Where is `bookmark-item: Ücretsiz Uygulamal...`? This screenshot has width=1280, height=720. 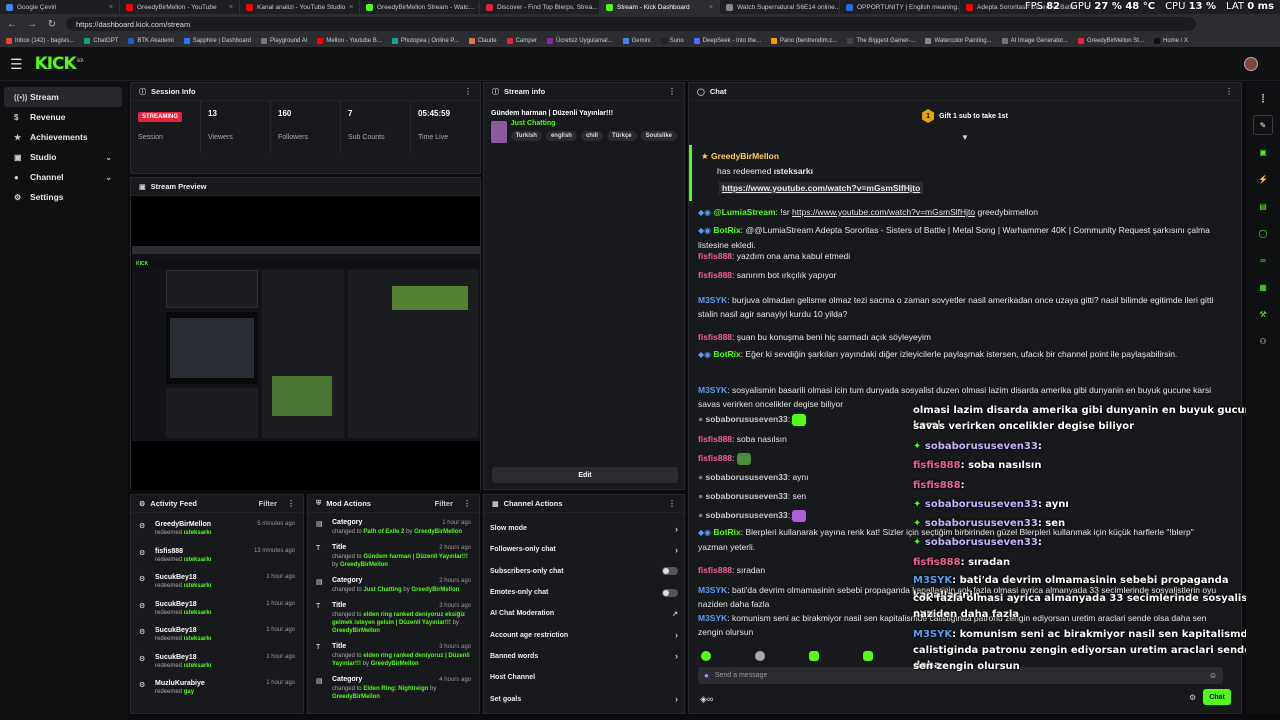
bookmark-item: Ücretsiz Uygulamal... is located at coordinates (579, 40).